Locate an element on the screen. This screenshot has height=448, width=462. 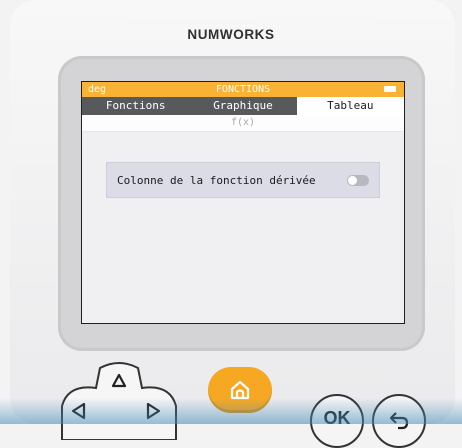
derivative-column-toggle is located at coordinates (358, 180).